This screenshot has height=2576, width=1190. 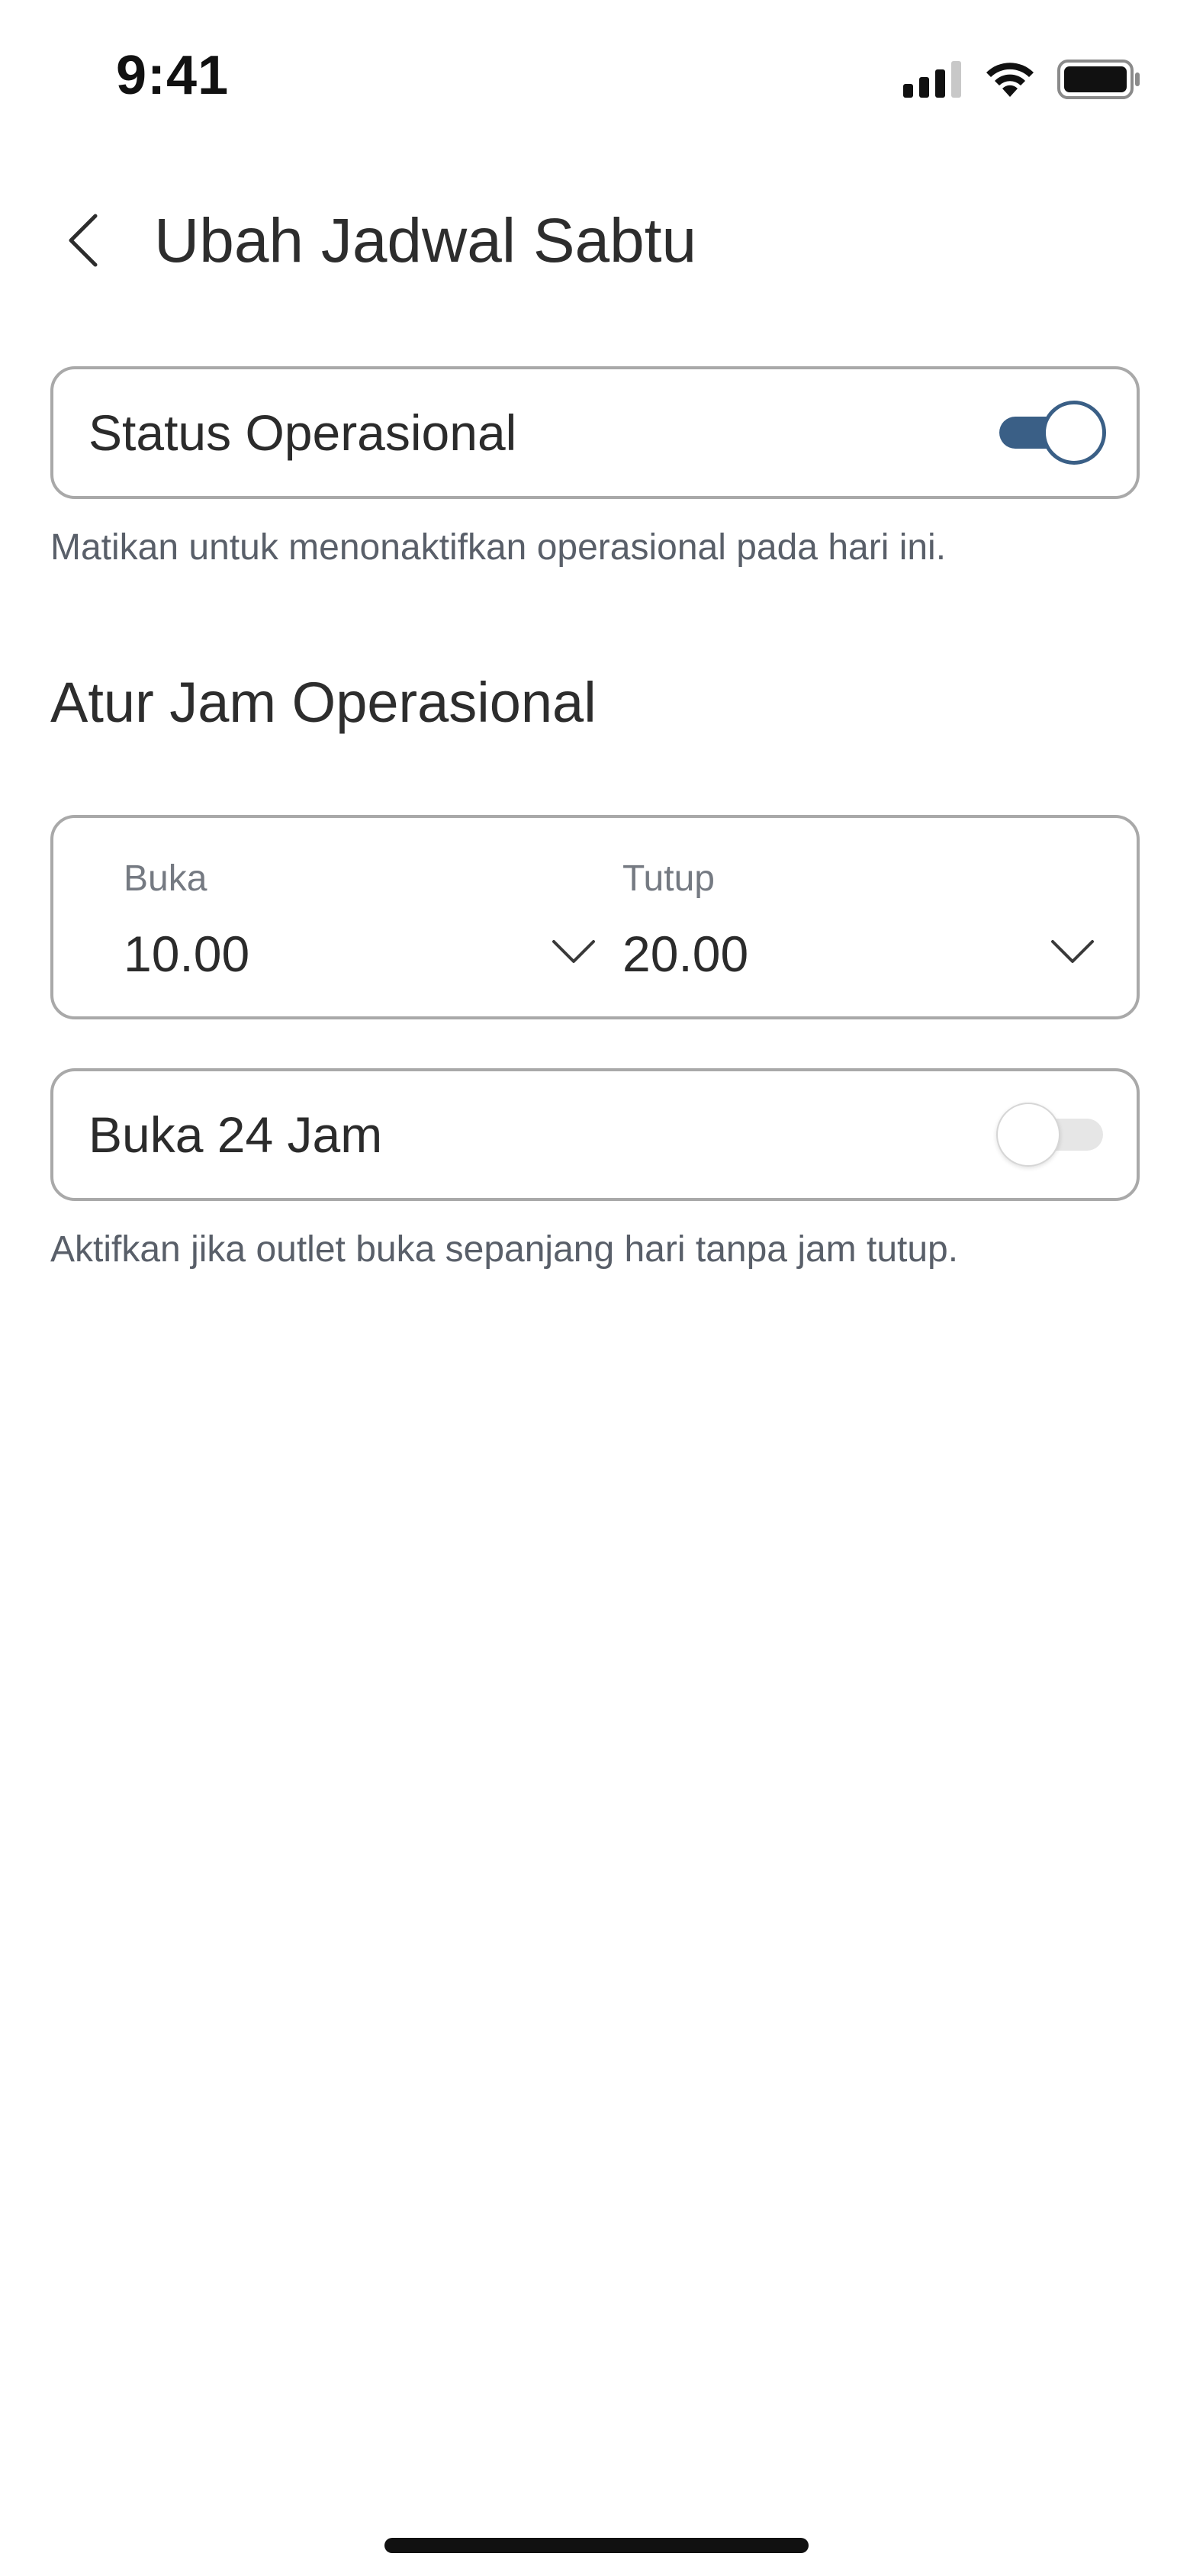 I want to click on status-bar: 9:41, so click(x=595, y=76).